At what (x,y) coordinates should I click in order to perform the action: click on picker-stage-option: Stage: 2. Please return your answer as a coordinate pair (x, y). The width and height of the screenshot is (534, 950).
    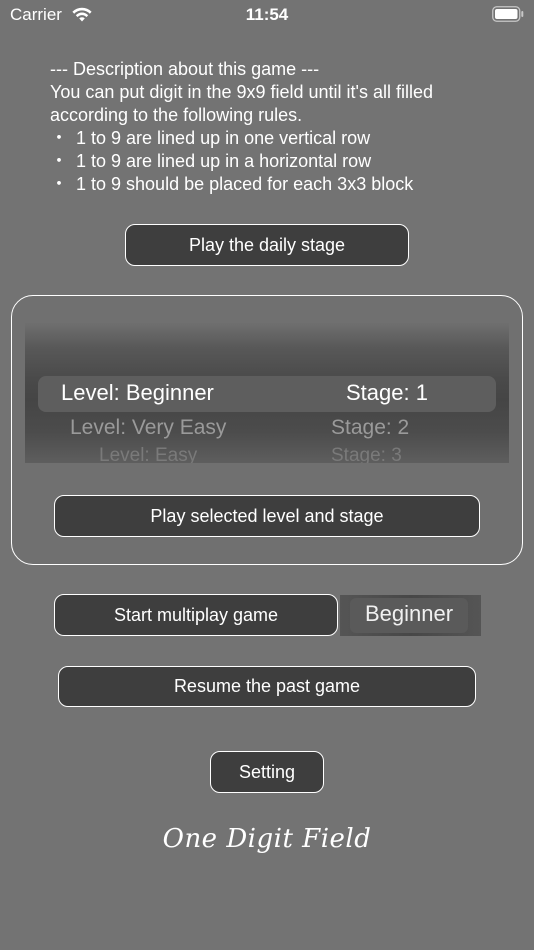
    Looking at the image, I should click on (370, 428).